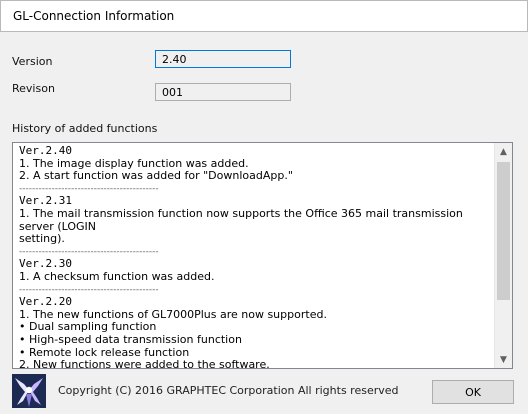 This screenshot has width=528, height=414. Describe the element at coordinates (33, 88) in the screenshot. I see `revision-label: Revison` at that location.